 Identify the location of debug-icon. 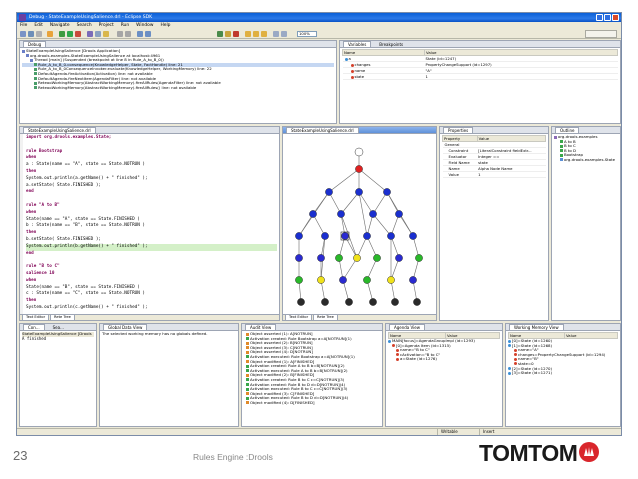
(62, 34).